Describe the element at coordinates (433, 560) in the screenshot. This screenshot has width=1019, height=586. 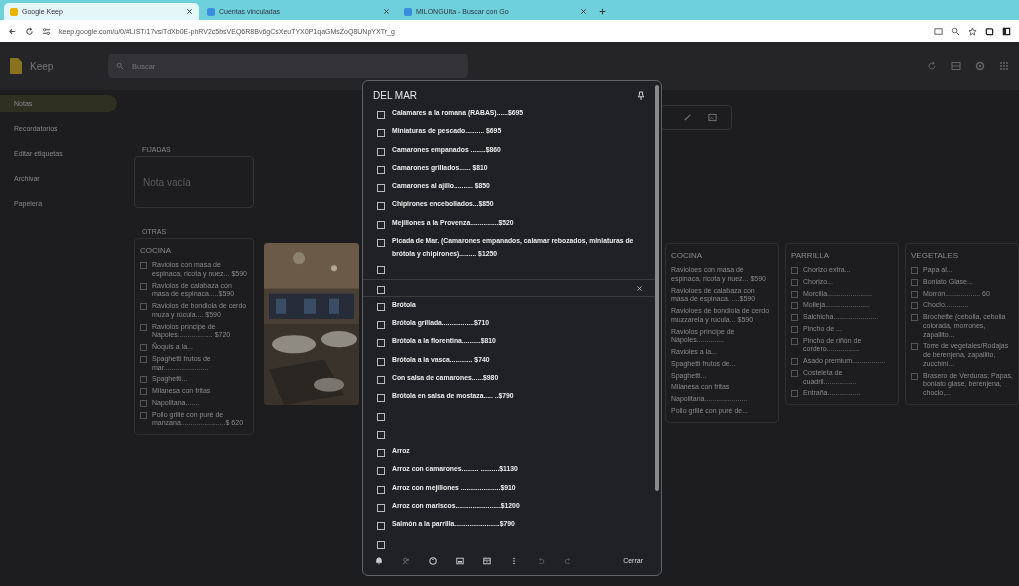
I see `palette-icon` at that location.